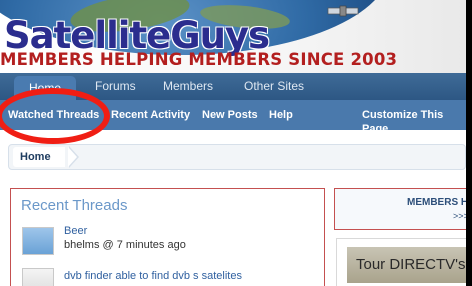 The width and height of the screenshot is (472, 286). Describe the element at coordinates (74, 205) in the screenshot. I see `recent-threads-title: Recent Threads` at that location.